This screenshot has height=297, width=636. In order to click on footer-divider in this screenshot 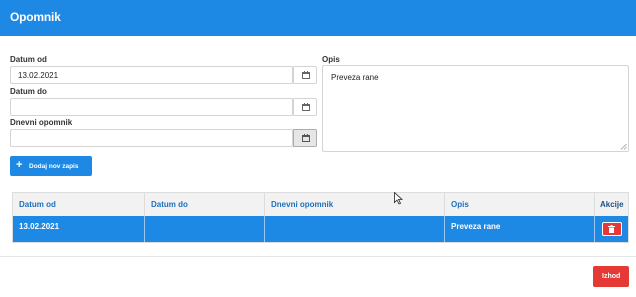, I will do `click(318, 256)`.